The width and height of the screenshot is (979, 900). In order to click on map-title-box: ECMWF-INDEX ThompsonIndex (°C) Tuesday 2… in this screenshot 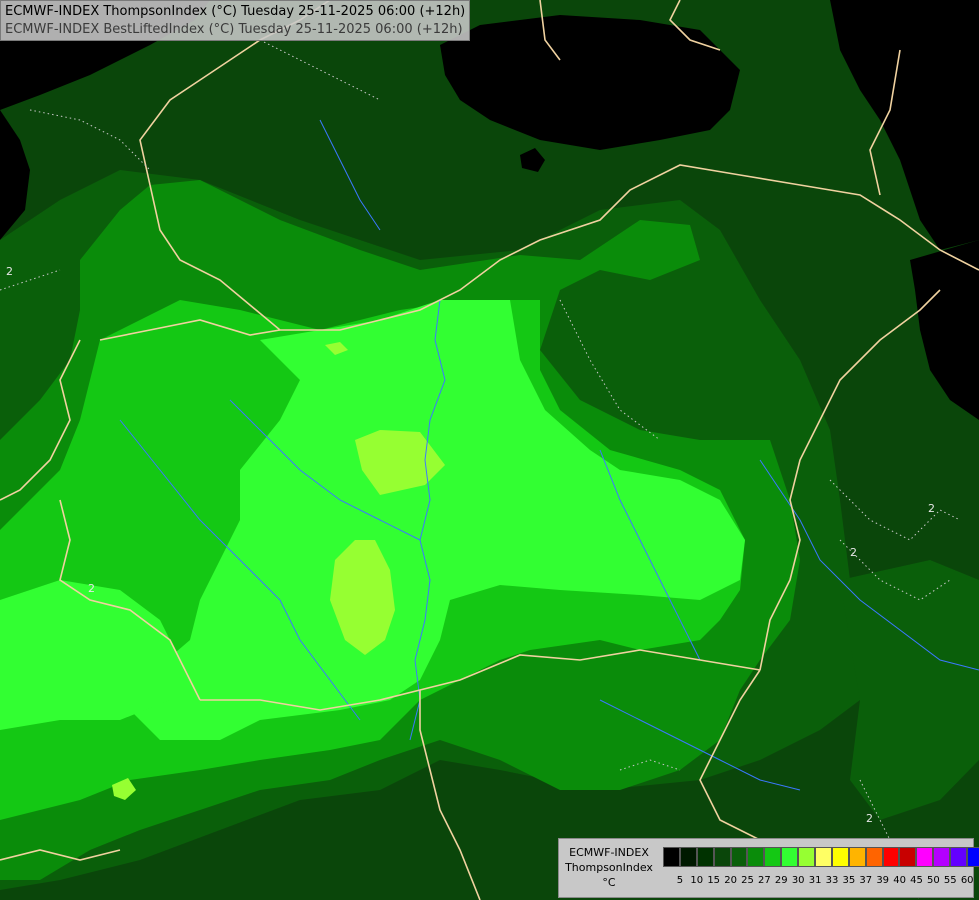, I will do `click(235, 20)`.